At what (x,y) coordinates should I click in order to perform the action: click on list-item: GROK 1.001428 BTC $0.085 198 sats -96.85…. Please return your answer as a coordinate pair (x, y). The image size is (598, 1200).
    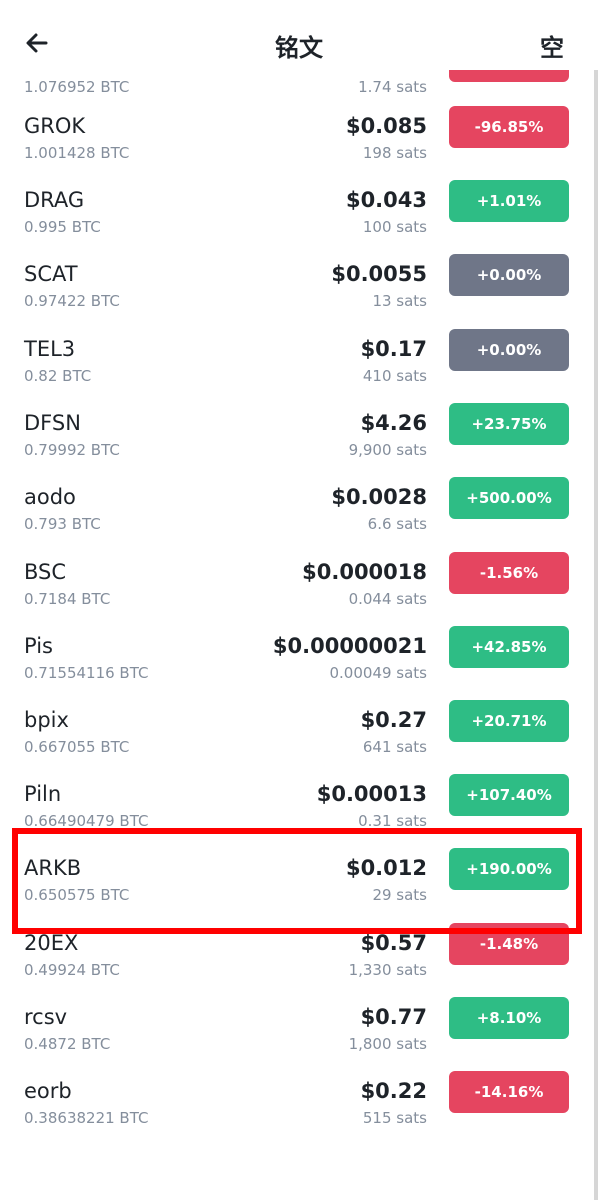
    Looking at the image, I should click on (299, 147).